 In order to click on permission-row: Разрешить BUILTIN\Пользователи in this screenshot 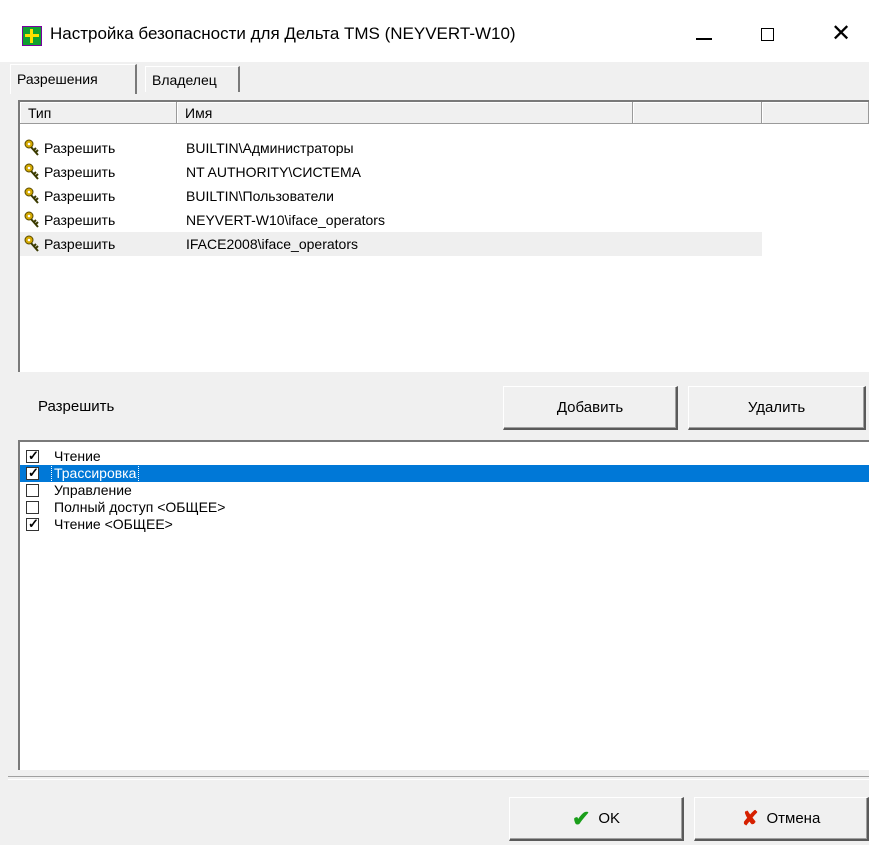, I will do `click(391, 196)`.